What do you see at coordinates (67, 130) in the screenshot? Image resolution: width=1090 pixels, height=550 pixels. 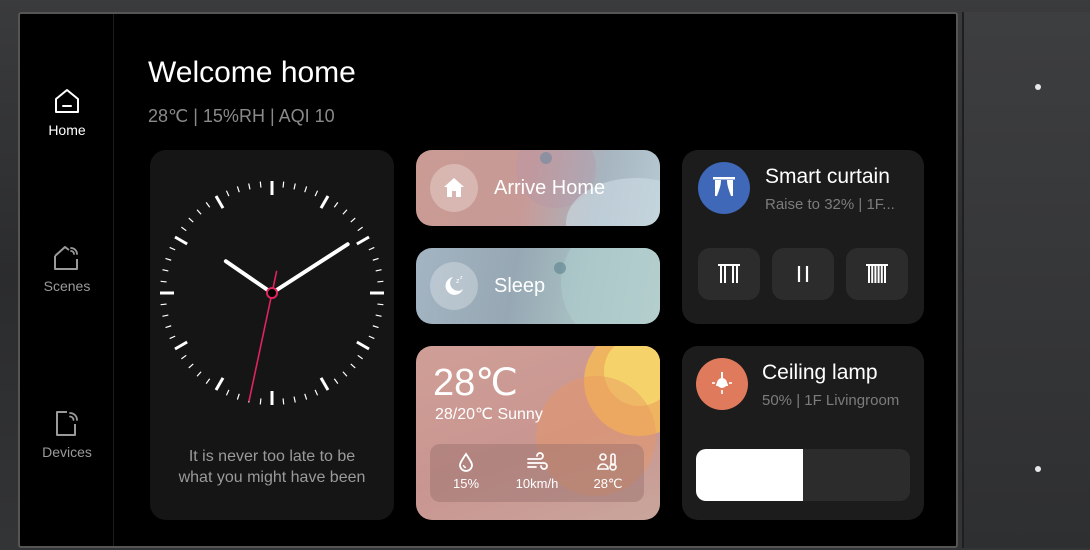 I see `nav-label-home: Home` at bounding box center [67, 130].